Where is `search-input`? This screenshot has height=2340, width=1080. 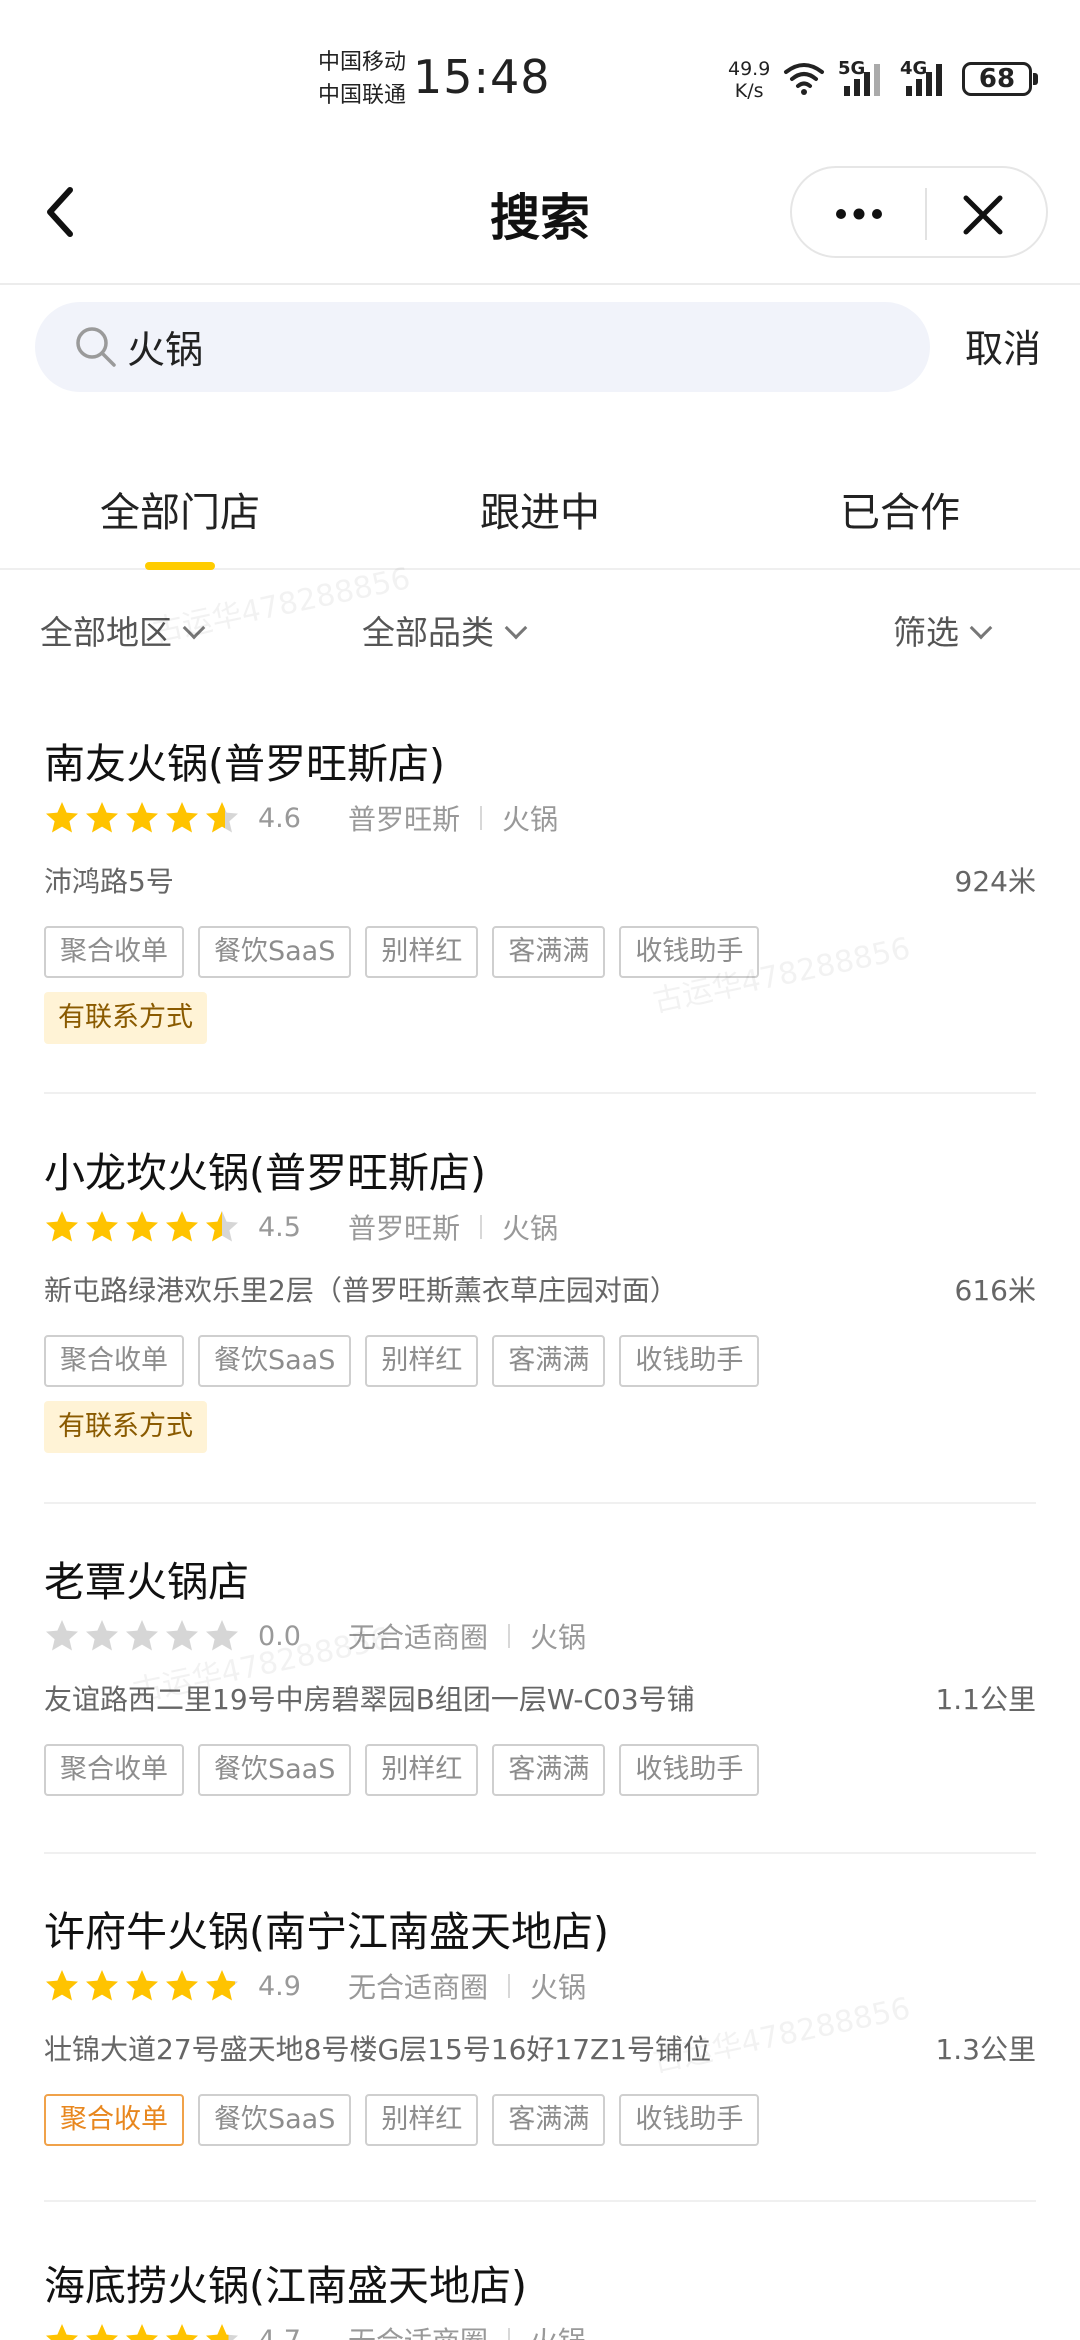
search-input is located at coordinates (477, 346).